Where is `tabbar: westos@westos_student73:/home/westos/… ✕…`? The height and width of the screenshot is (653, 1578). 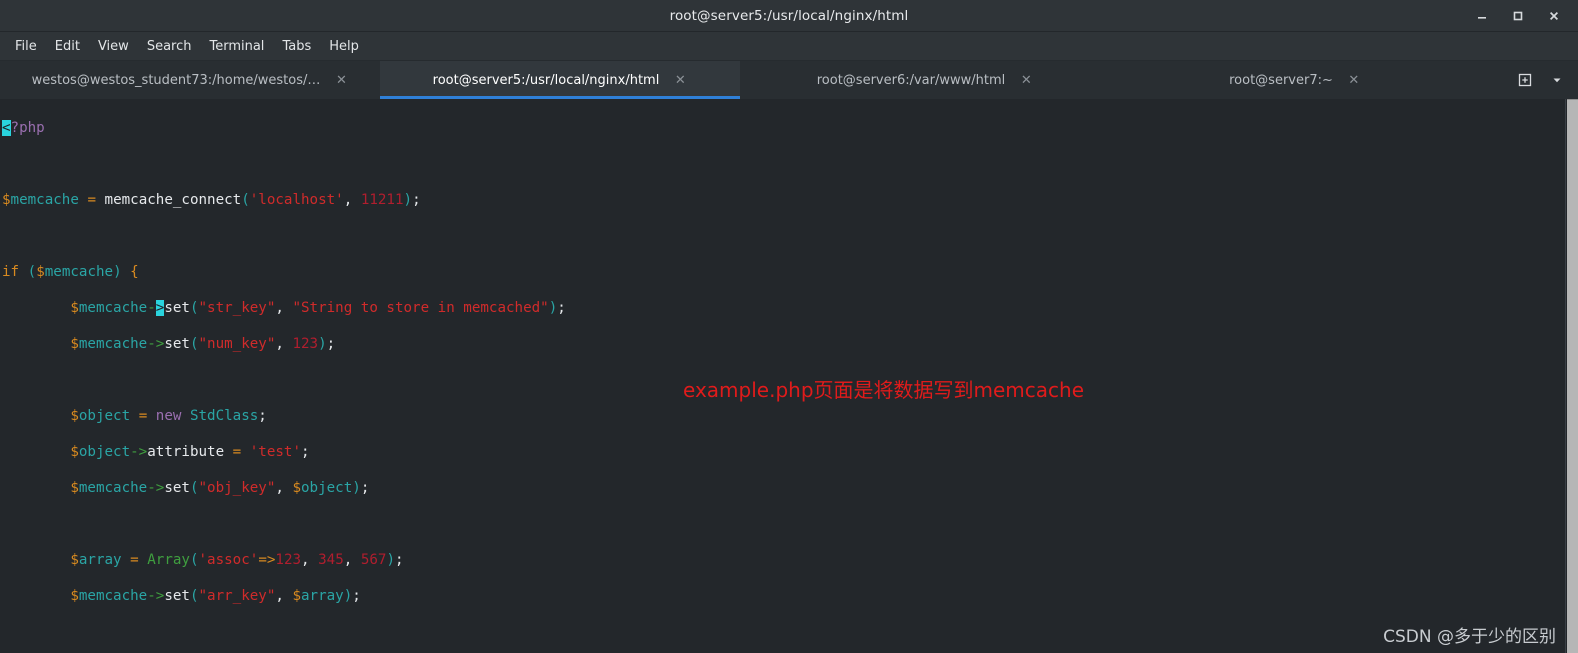 tabbar: westos@westos_student73:/home/westos/… ✕… is located at coordinates (789, 80).